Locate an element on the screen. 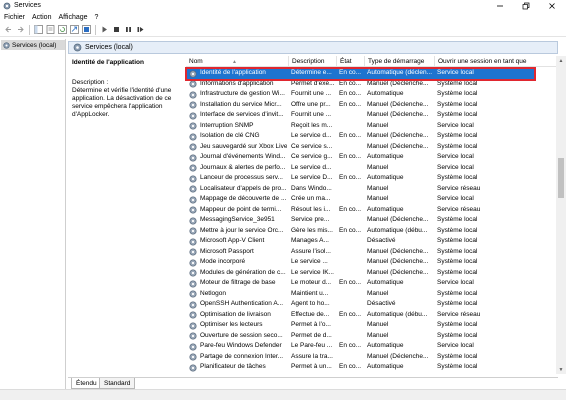 The image size is (566, 400). vertical-scrollbar: ▲ ▼ is located at coordinates (561, 215).